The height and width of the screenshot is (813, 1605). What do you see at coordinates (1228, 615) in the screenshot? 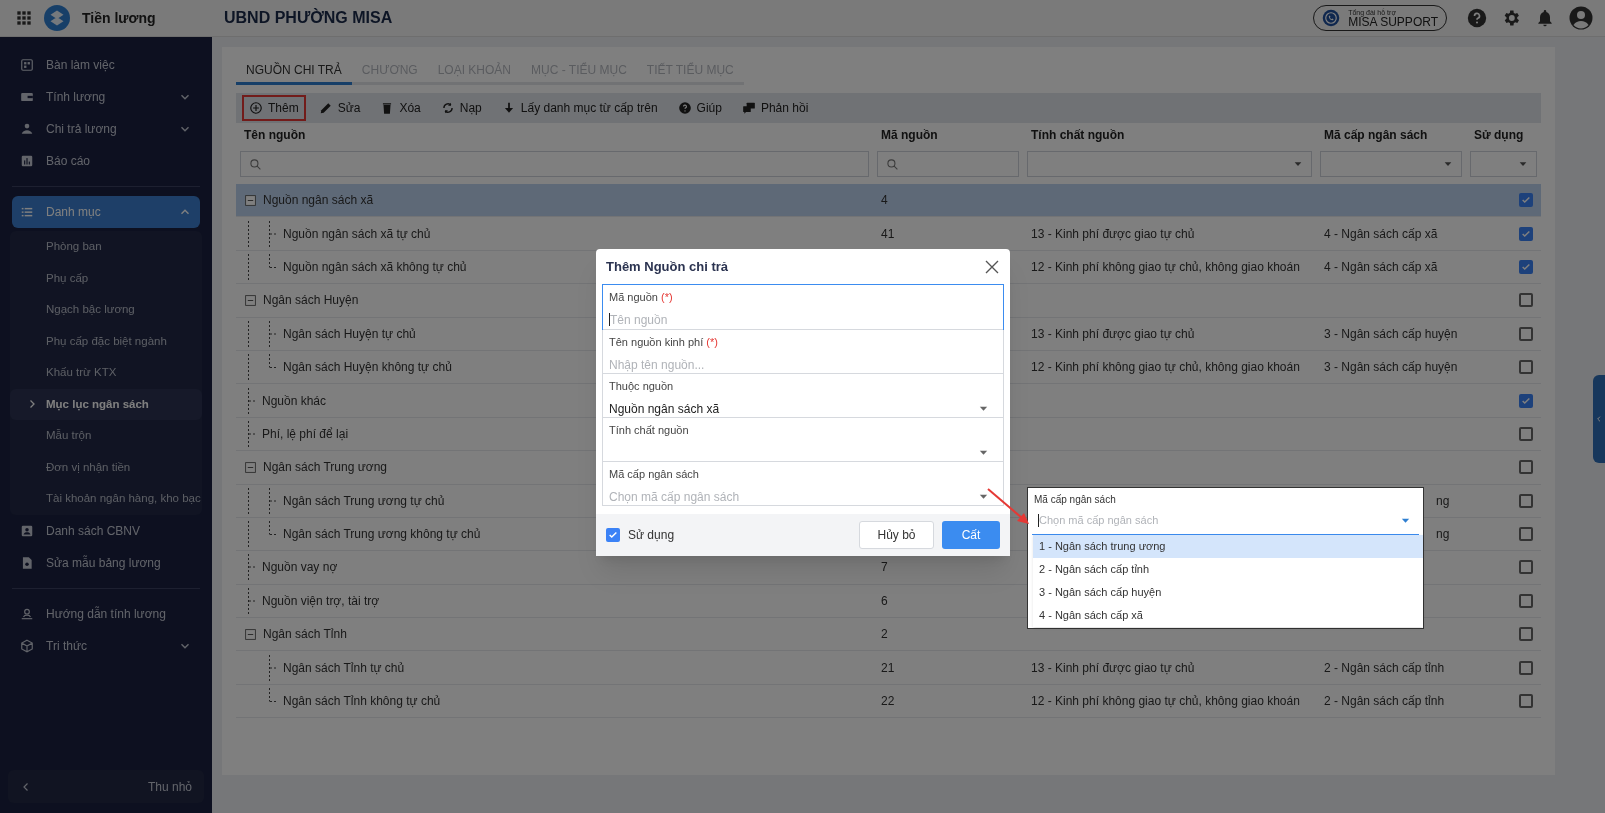
I see `dropdown-option: 4 - Ngân sách cấp xã` at bounding box center [1228, 615].